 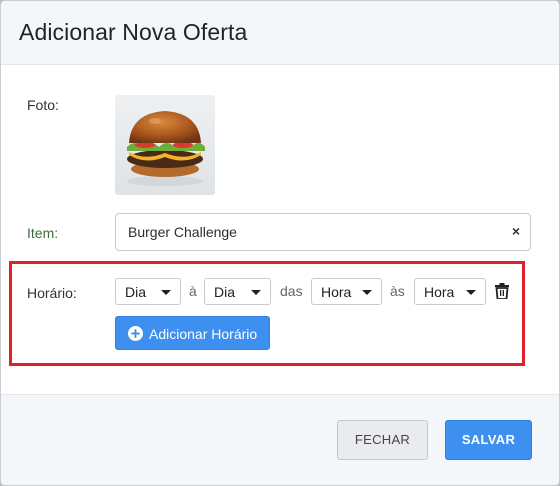 What do you see at coordinates (502, 291) in the screenshot?
I see `trash-icon` at bounding box center [502, 291].